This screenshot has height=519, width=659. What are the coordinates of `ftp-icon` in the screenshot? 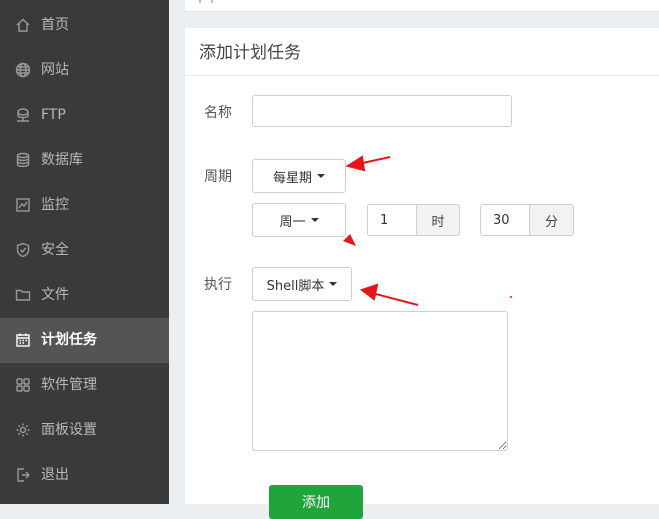 It's located at (23, 115).